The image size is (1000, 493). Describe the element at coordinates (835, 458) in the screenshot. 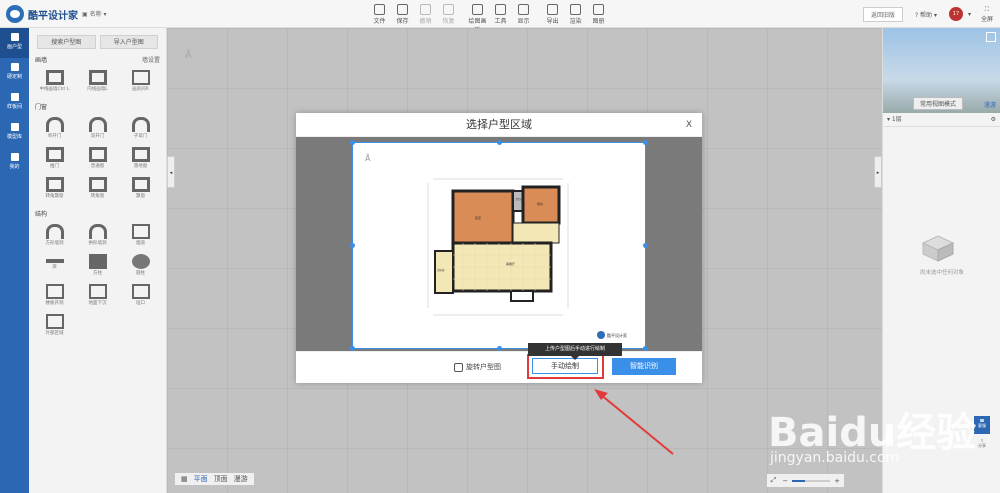

I see `watermark-url: jingyan.baidu.com` at that location.